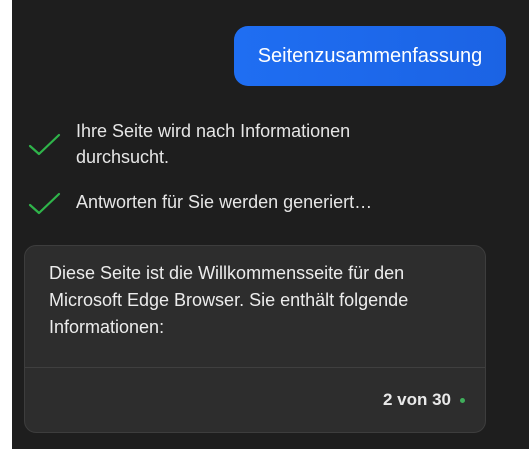  I want to click on user-message-bubble: Seitenzusammenfassung, so click(370, 56).